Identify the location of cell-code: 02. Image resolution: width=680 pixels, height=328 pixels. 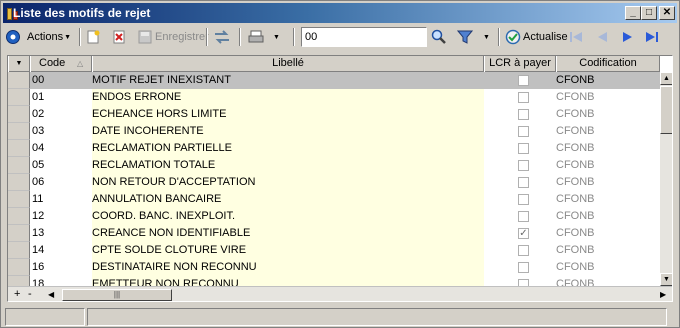
(38, 114).